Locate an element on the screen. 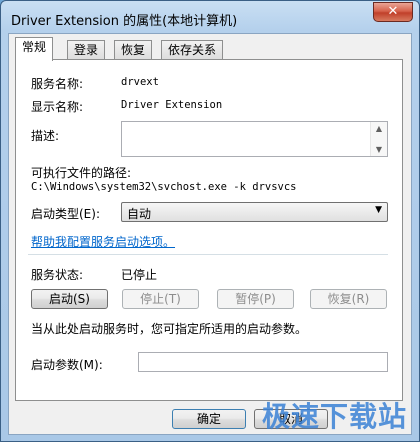  pause-button: 暂停(P) is located at coordinates (255, 299).